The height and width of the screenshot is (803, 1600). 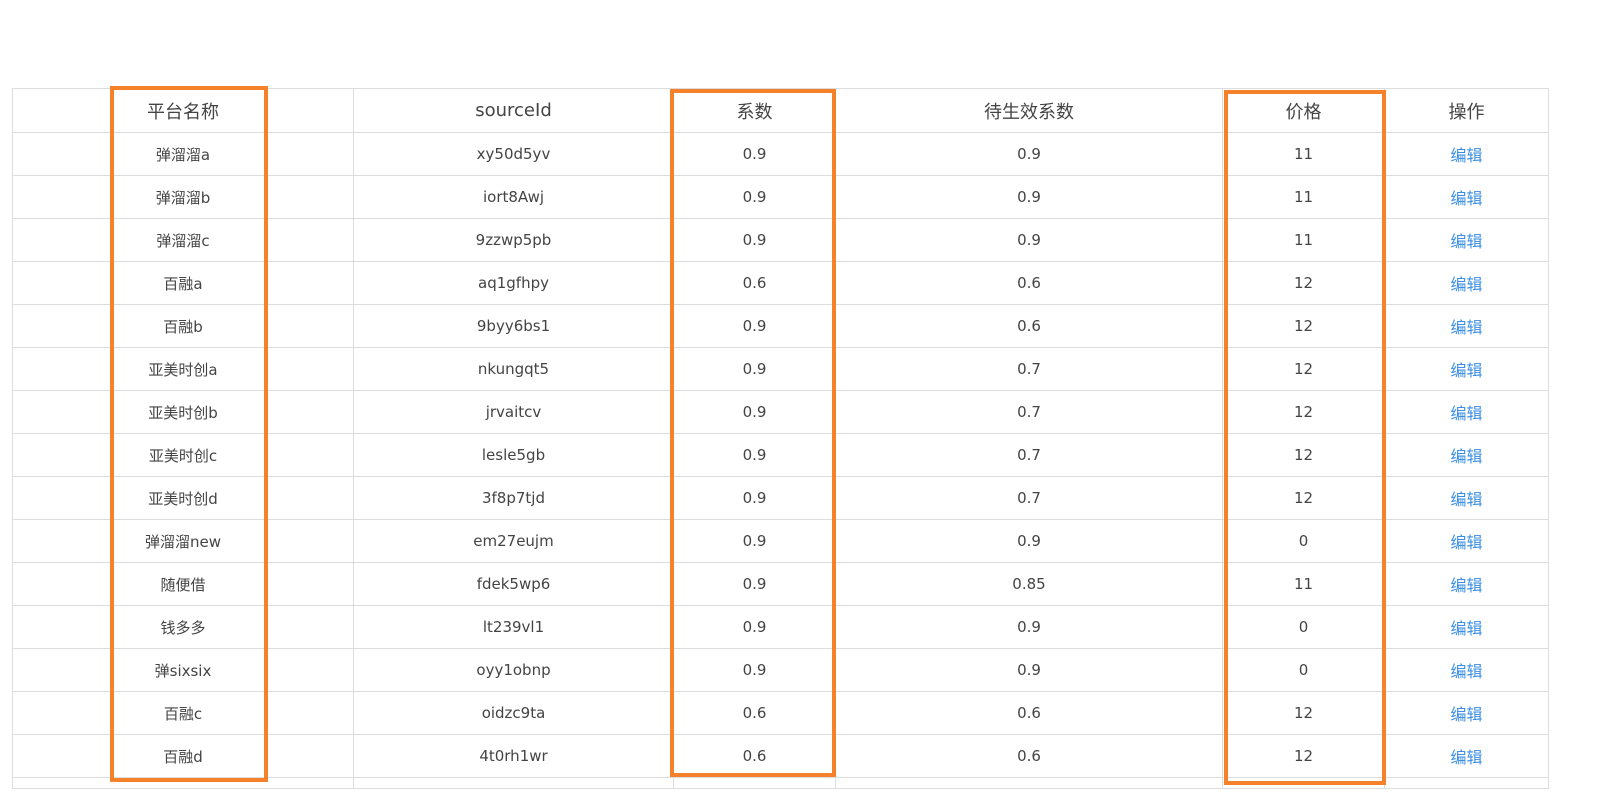 I want to click on cell-source-id: iort8Awj, so click(x=513, y=197).